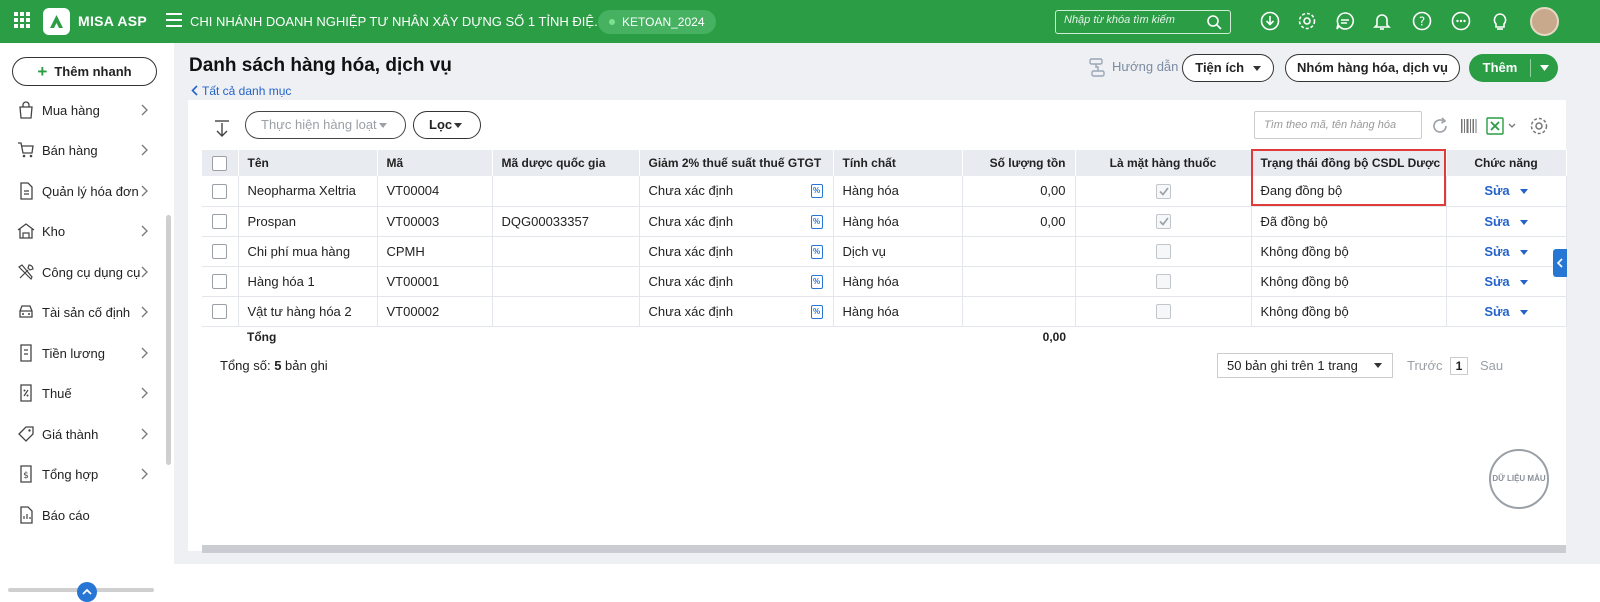 Image resolution: width=1600 pixels, height=602 pixels. Describe the element at coordinates (1469, 126) in the screenshot. I see `barcode-icon` at that location.